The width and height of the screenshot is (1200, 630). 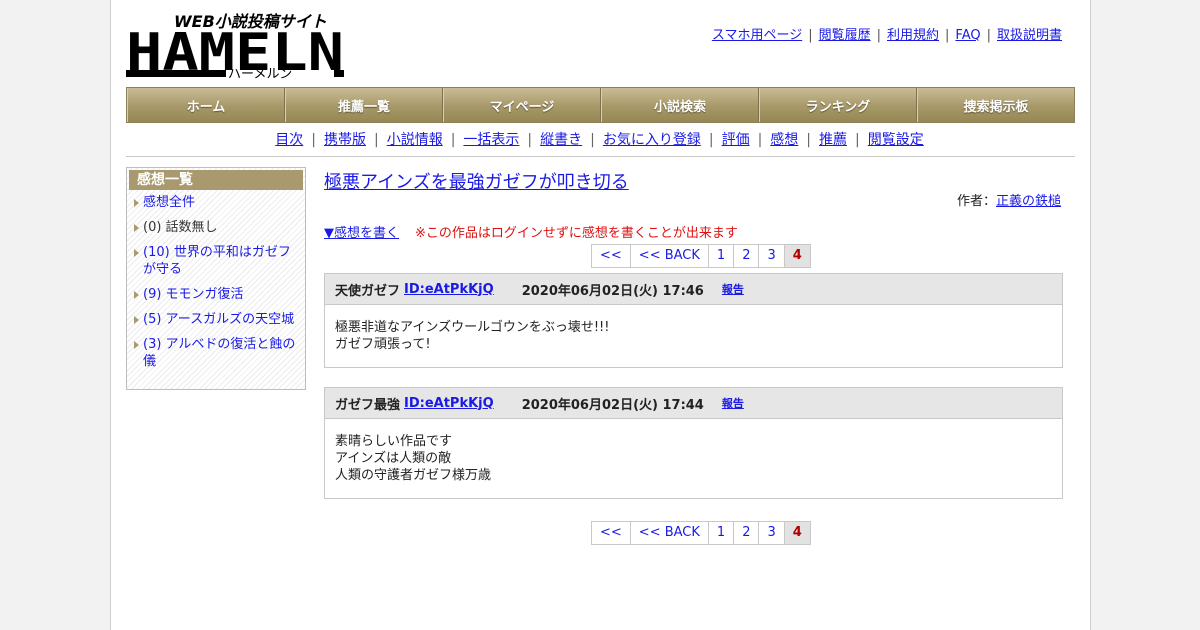 What do you see at coordinates (913, 35) in the screenshot?
I see `link-terms: 利用規約` at bounding box center [913, 35].